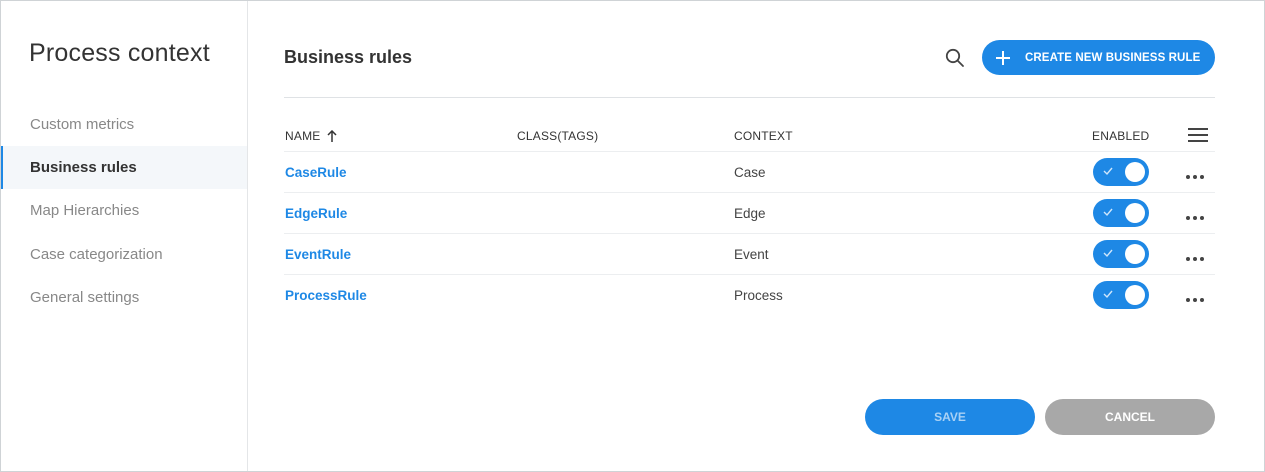 Image resolution: width=1265 pixels, height=472 pixels. I want to click on rule-context: Edge, so click(750, 213).